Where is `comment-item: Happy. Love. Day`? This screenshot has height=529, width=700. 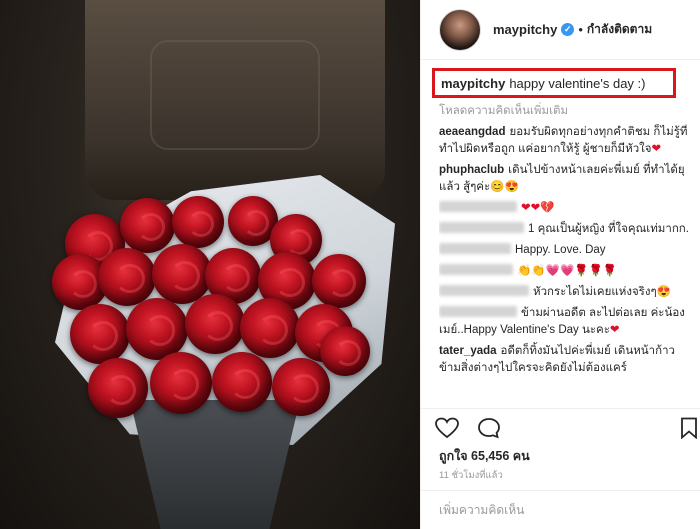
comment-item: Happy. Love. Day is located at coordinates (565, 250).